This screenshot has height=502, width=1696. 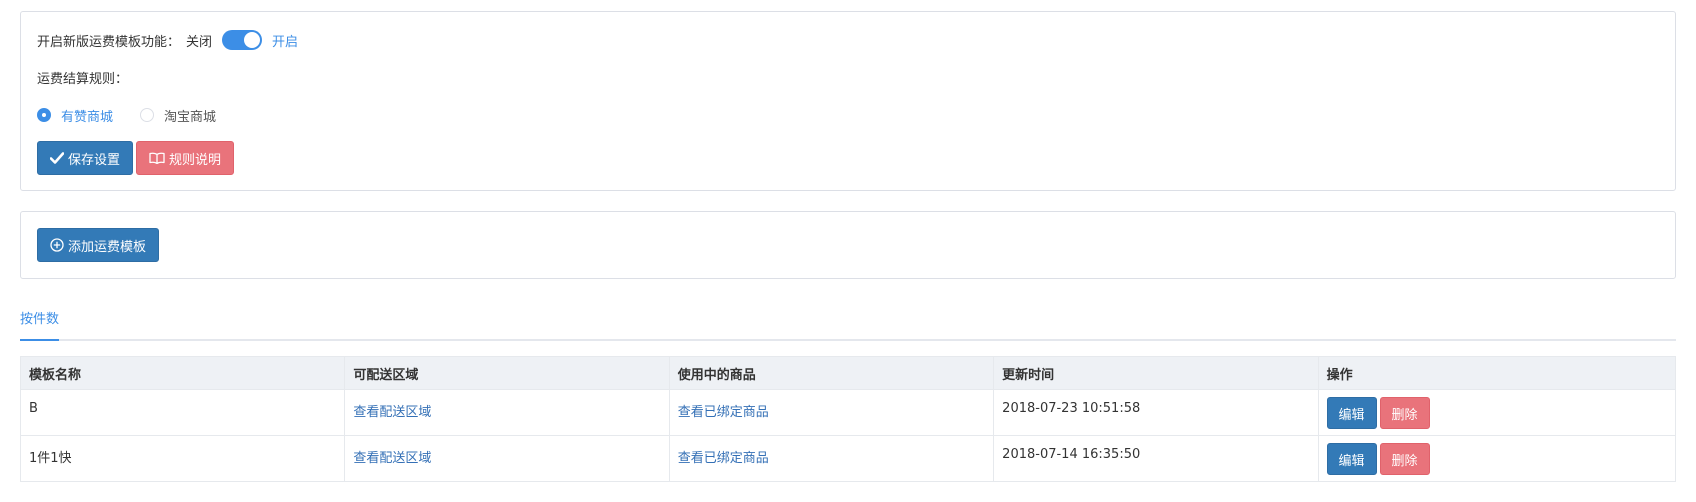 What do you see at coordinates (1156, 458) in the screenshot?
I see `updated-time-cell: 2018-07-14 16:35:50` at bounding box center [1156, 458].